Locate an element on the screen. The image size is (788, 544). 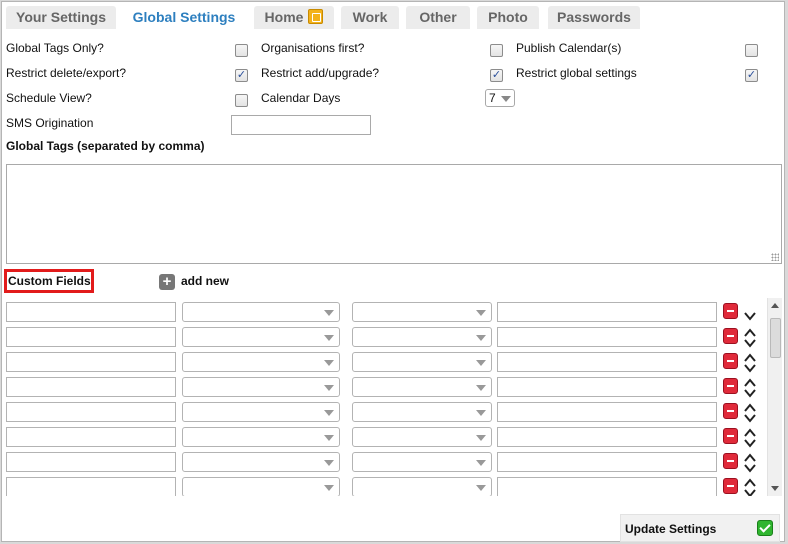
resize-grip-icon is located at coordinates (775, 257).